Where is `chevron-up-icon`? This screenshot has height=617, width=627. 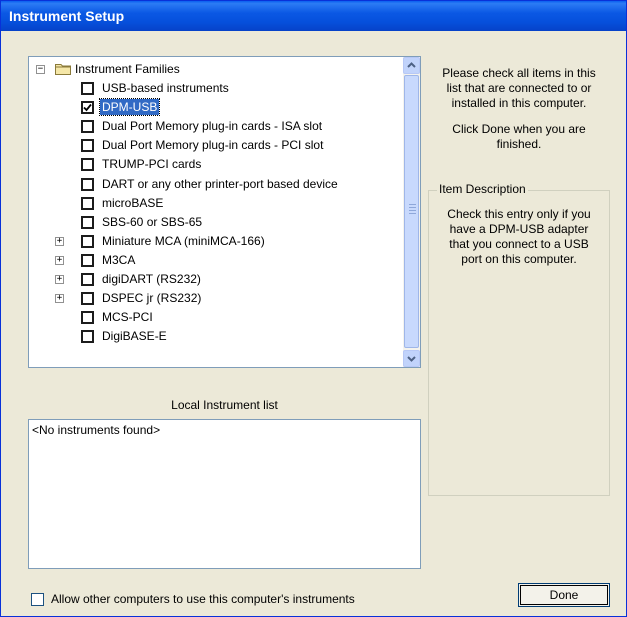
chevron-up-icon is located at coordinates (411, 65).